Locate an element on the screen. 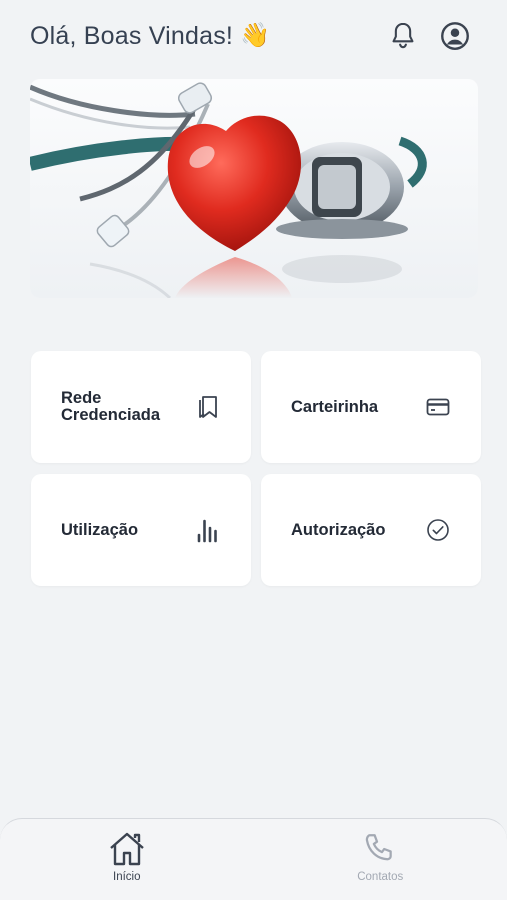  notification-button is located at coordinates (403, 36).